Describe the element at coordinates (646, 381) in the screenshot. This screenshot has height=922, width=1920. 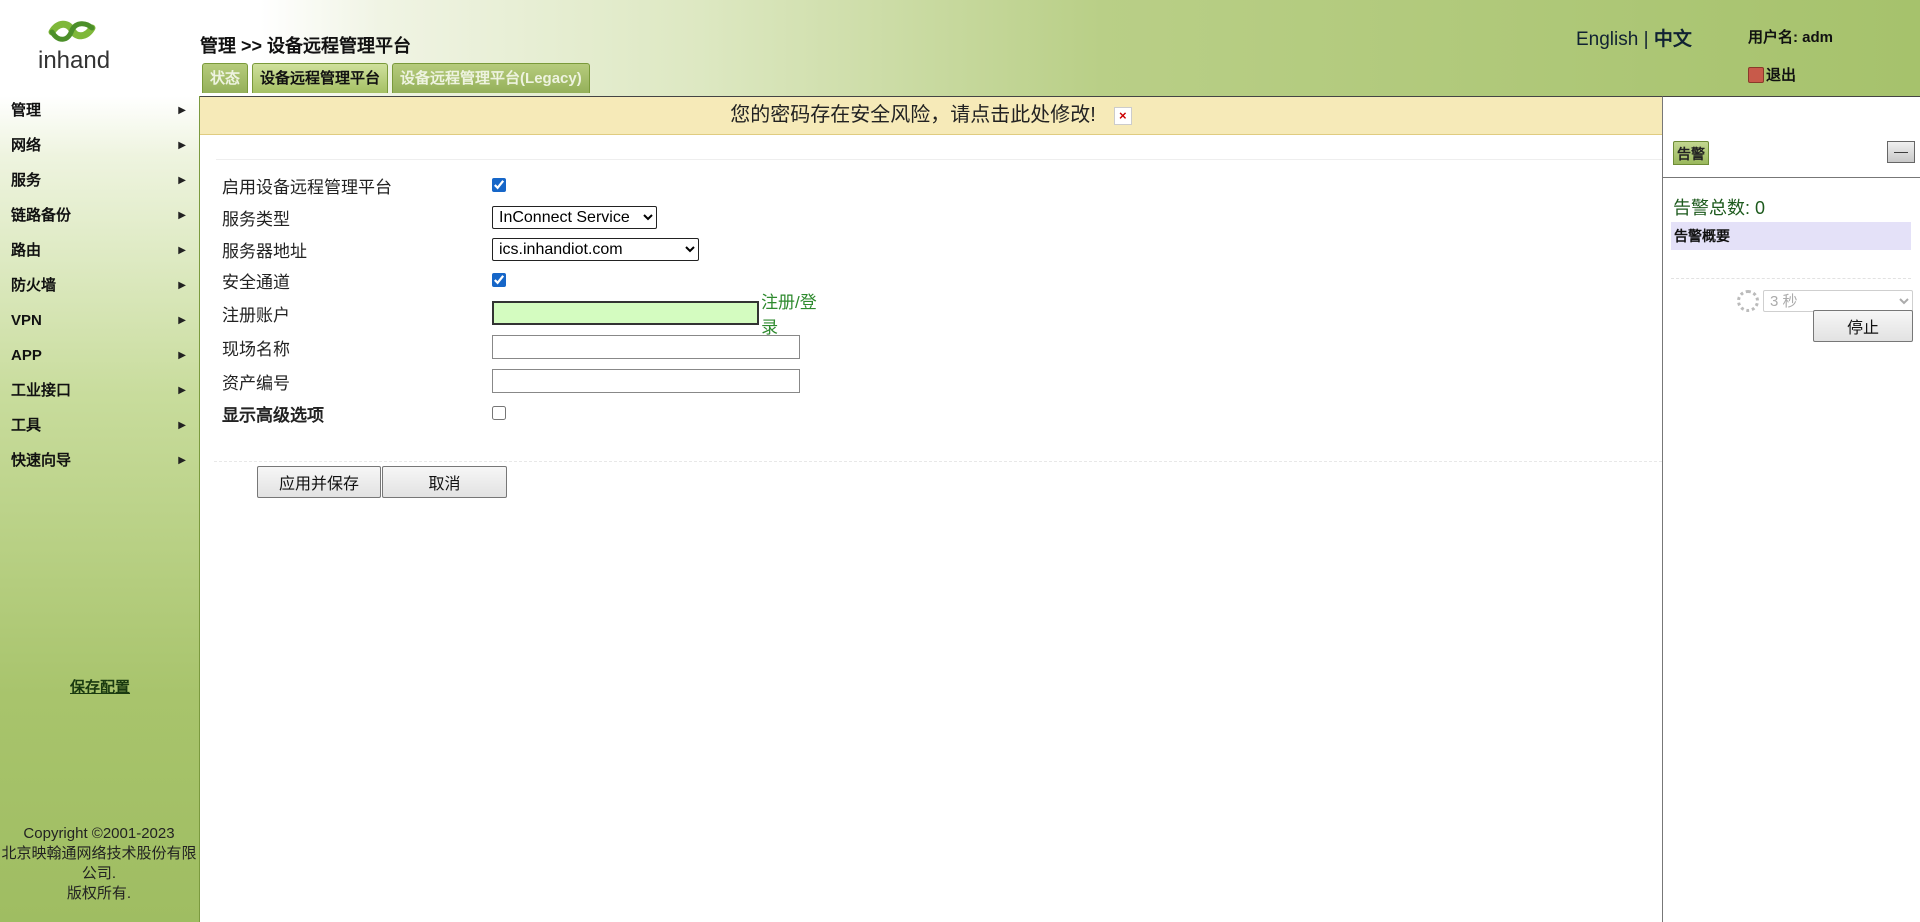
I see `asset-number-field` at that location.